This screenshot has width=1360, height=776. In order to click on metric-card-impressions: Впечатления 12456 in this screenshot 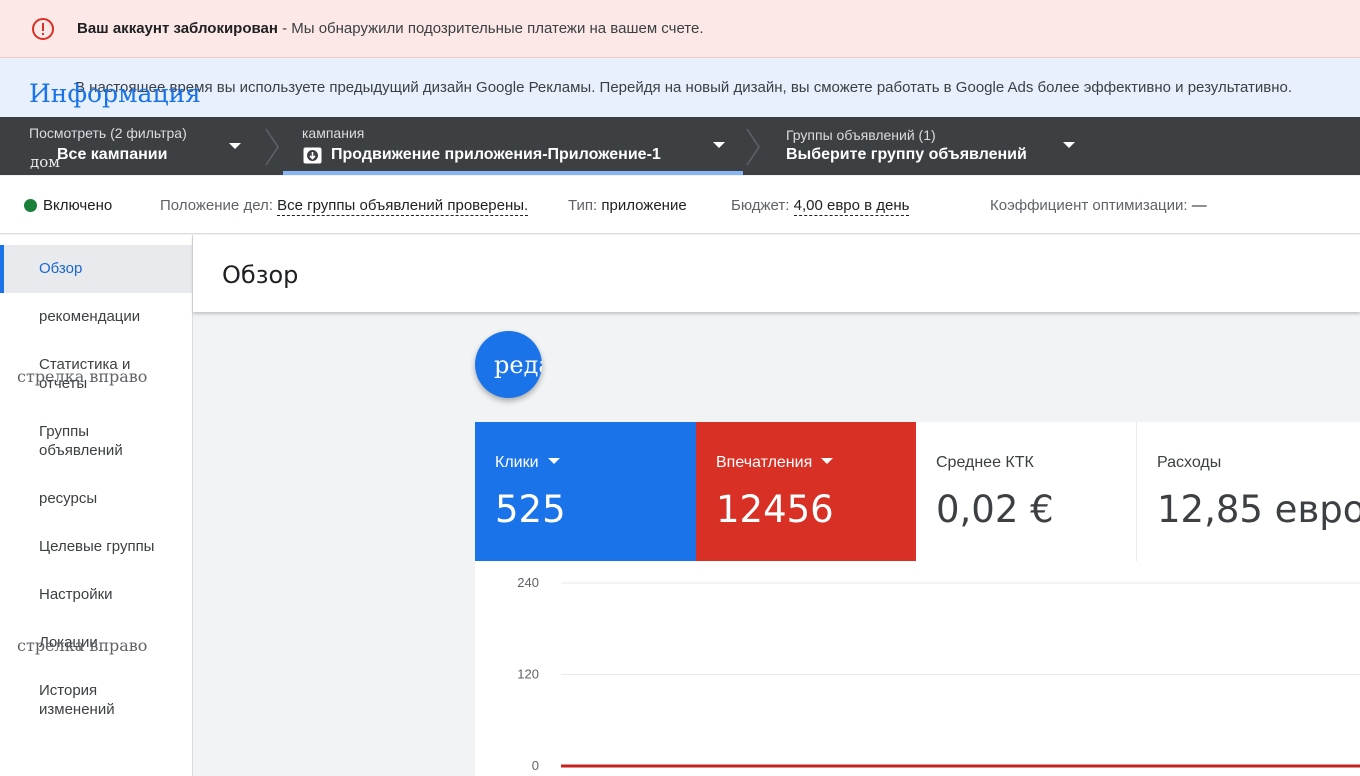, I will do `click(806, 491)`.